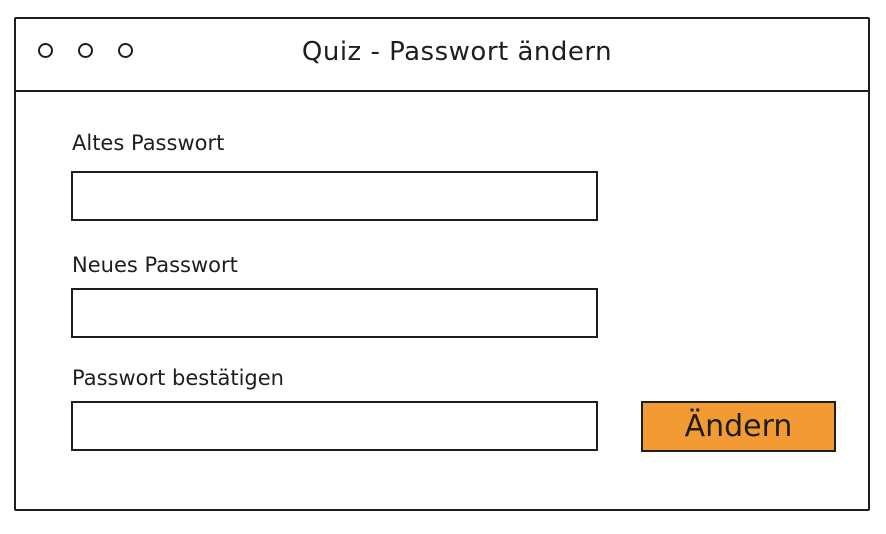 Image resolution: width=886 pixels, height=534 pixels. I want to click on confirm-password-field, so click(334, 426).